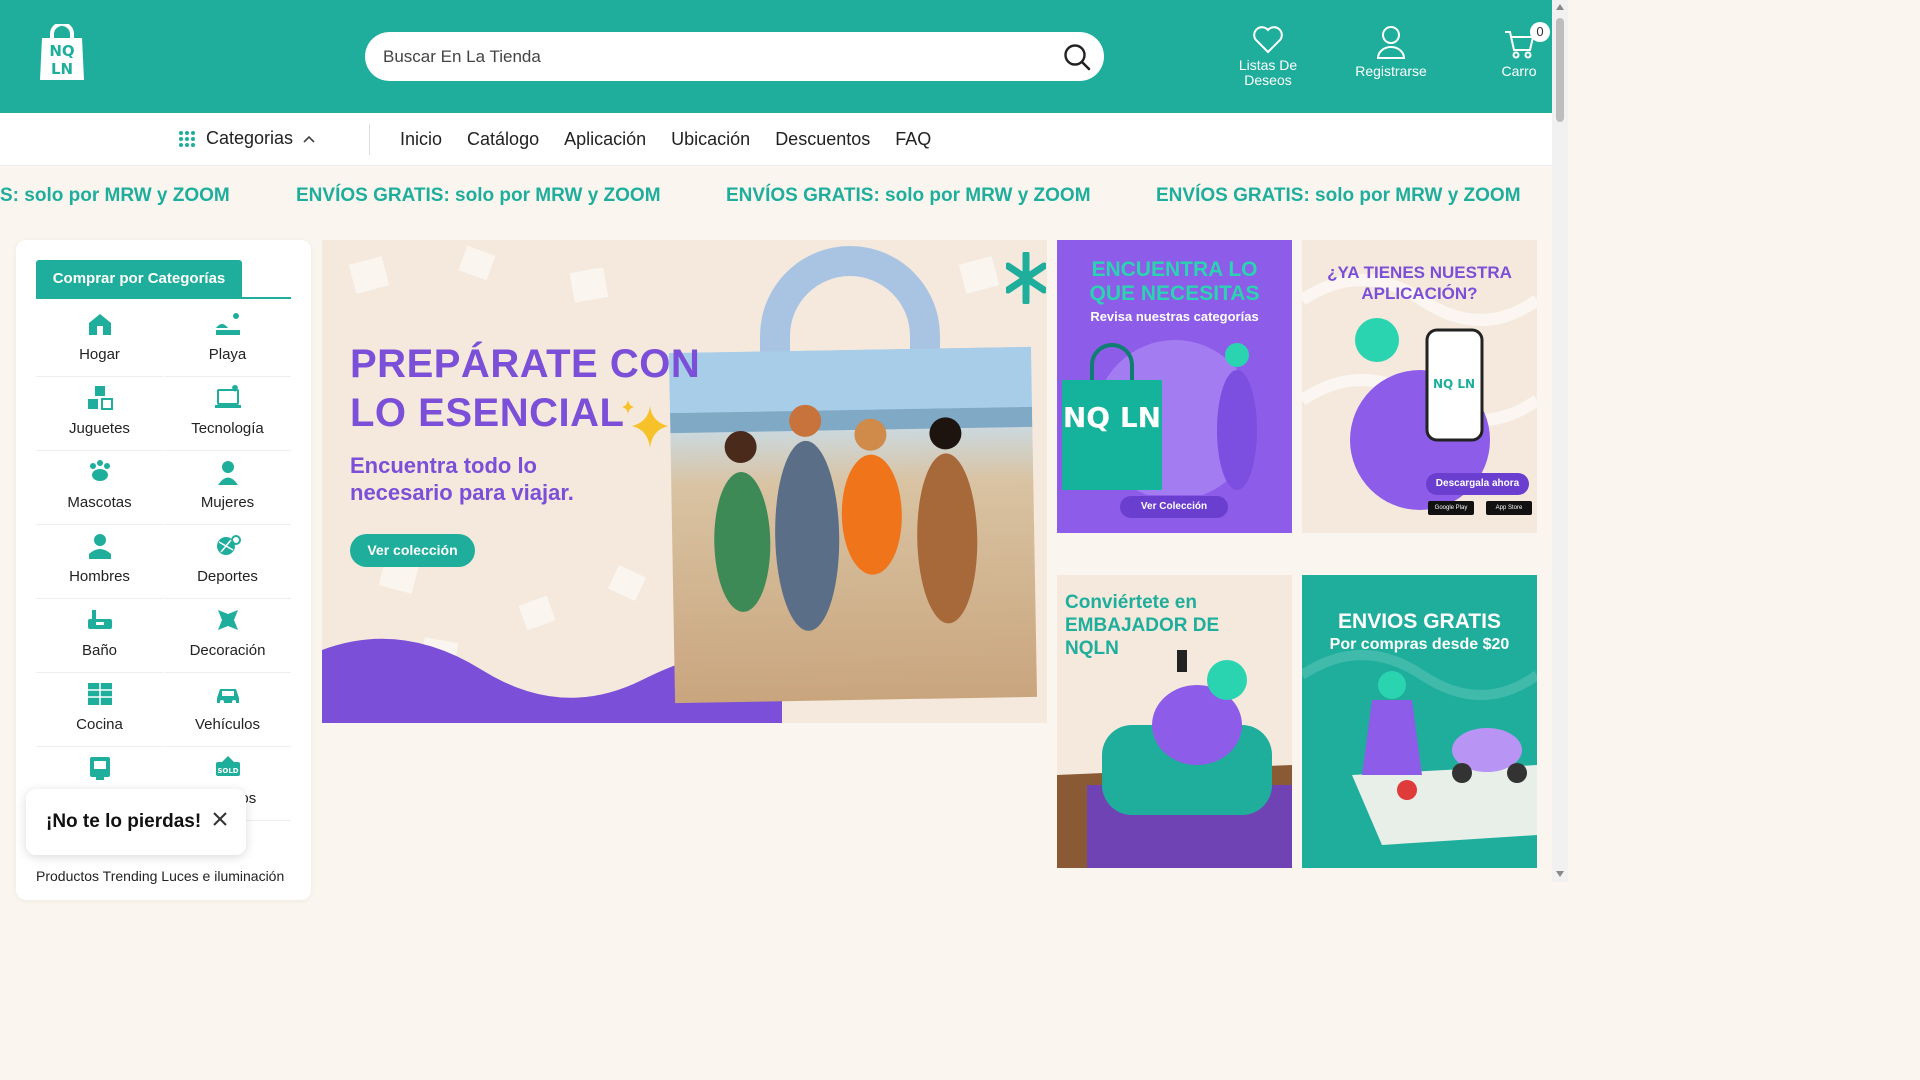  Describe the element at coordinates (1560, 874) in the screenshot. I see `scroll-down-arrow-icon` at that location.